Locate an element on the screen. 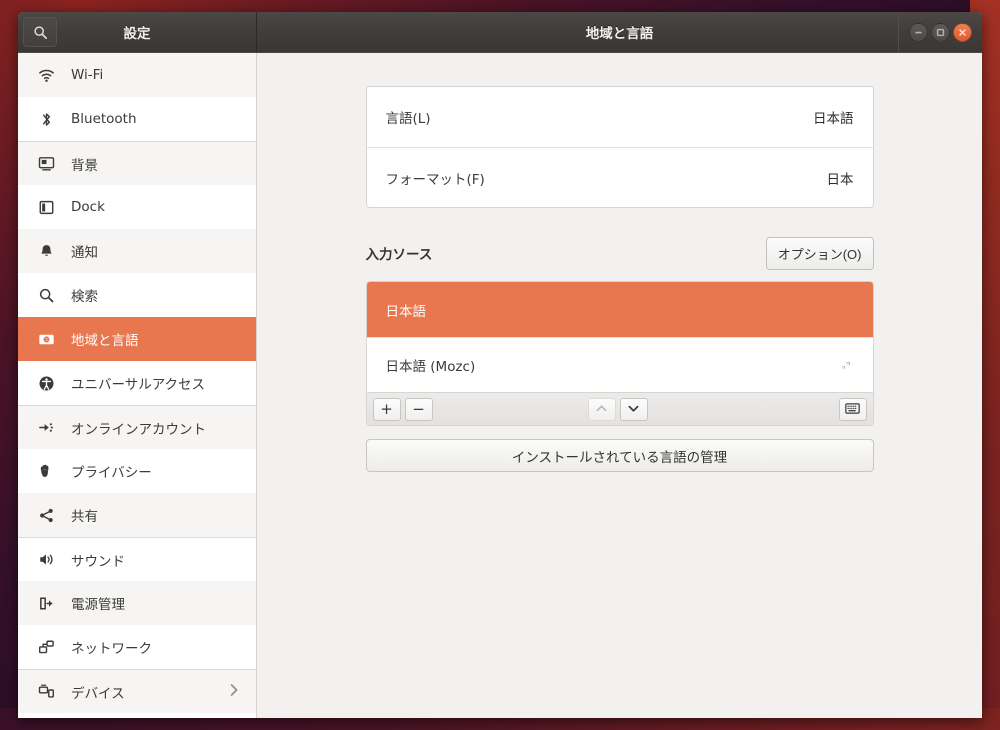 This screenshot has height=730, width=1000. sidebar-item-privacy: プライバシー is located at coordinates (137, 471).